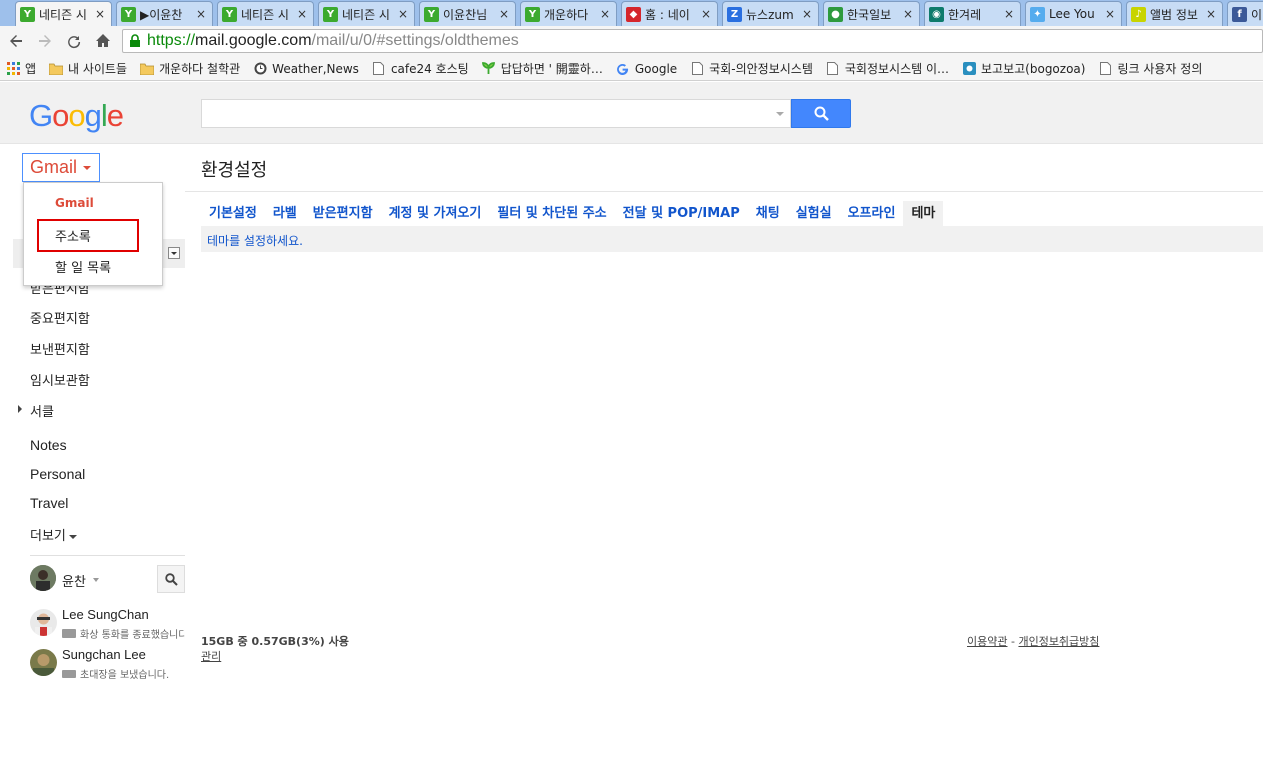 This screenshot has width=1263, height=779. What do you see at coordinates (211, 656) in the screenshot?
I see `manage-storage-link: 관리` at bounding box center [211, 656].